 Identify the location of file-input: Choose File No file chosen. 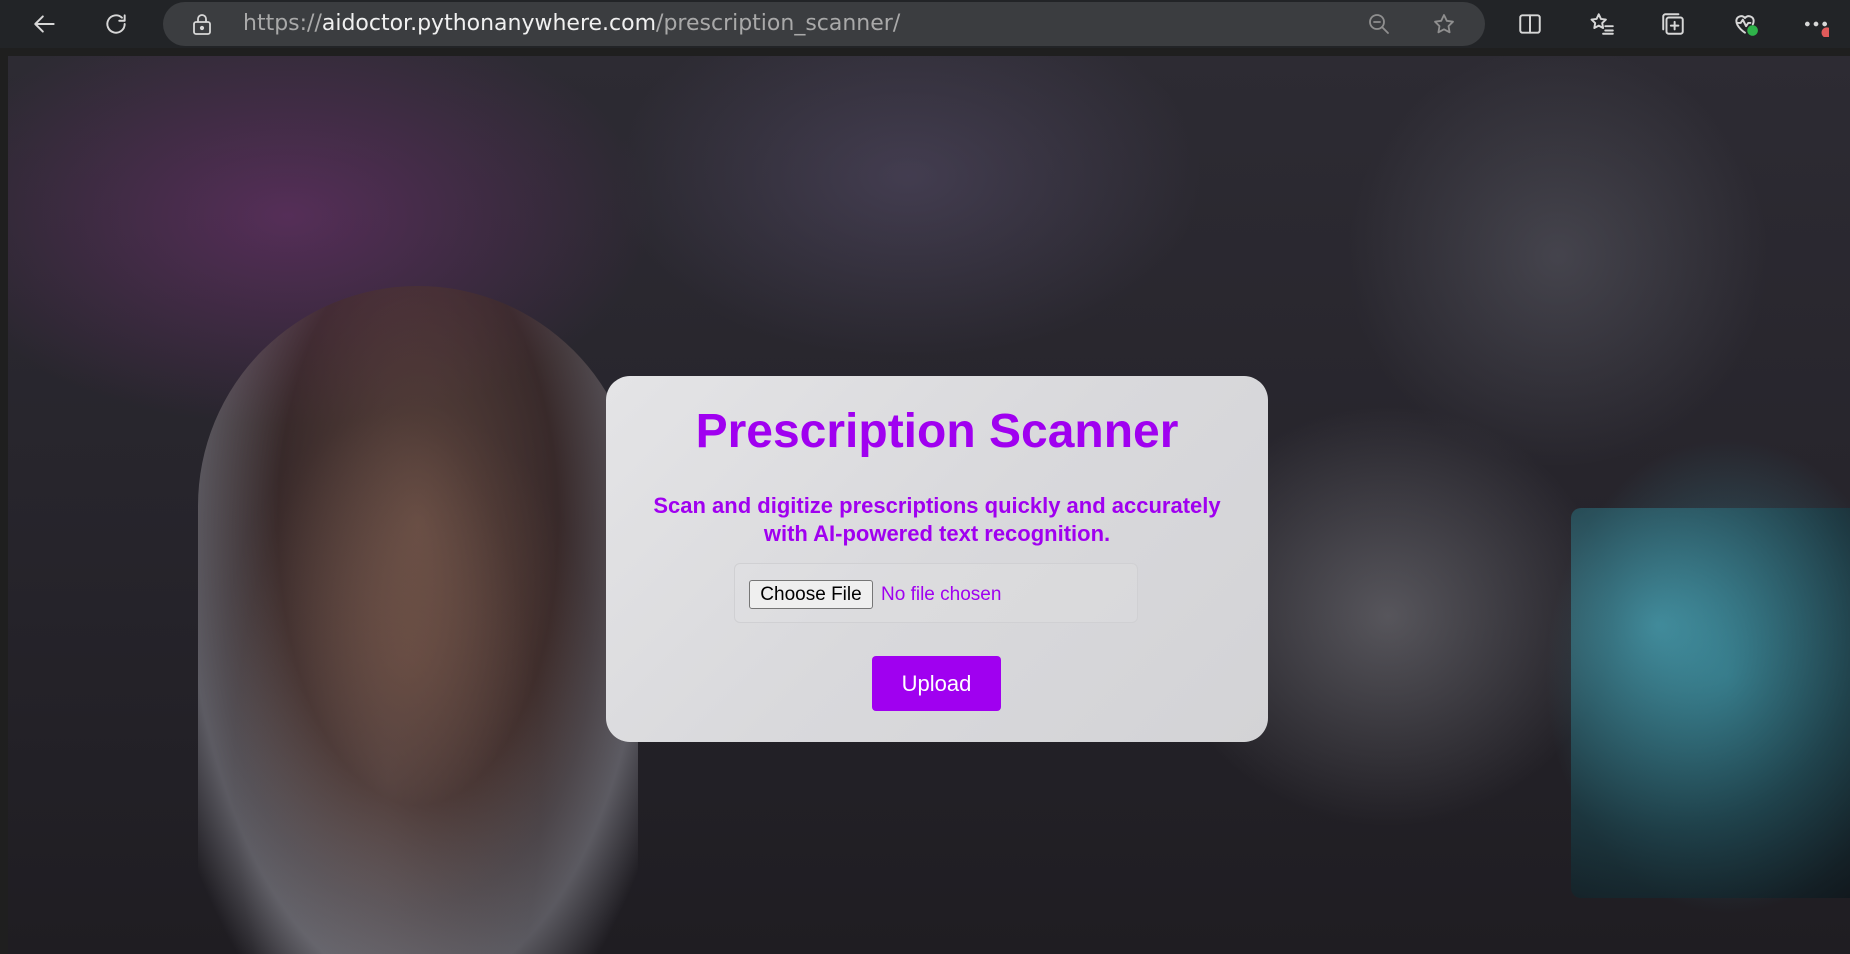
(936, 593).